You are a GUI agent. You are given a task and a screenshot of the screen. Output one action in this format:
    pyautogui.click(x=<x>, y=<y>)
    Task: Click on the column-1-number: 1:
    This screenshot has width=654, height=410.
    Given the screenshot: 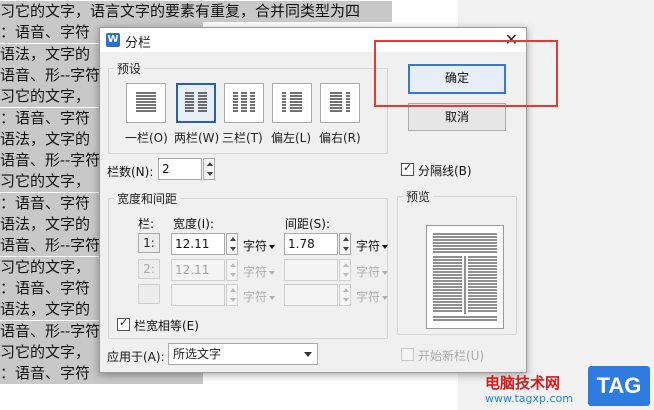 What is the action you would take?
    pyautogui.click(x=149, y=243)
    